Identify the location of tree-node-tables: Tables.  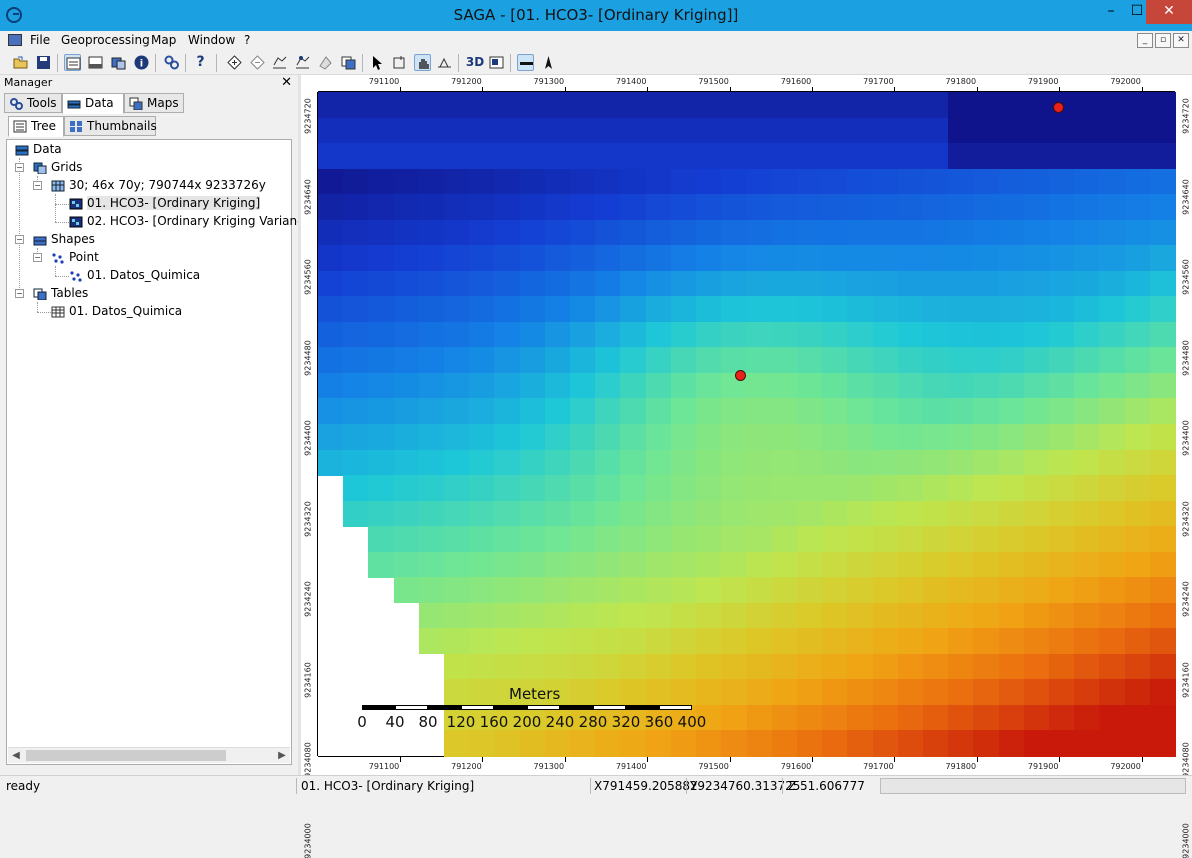
(60, 293).